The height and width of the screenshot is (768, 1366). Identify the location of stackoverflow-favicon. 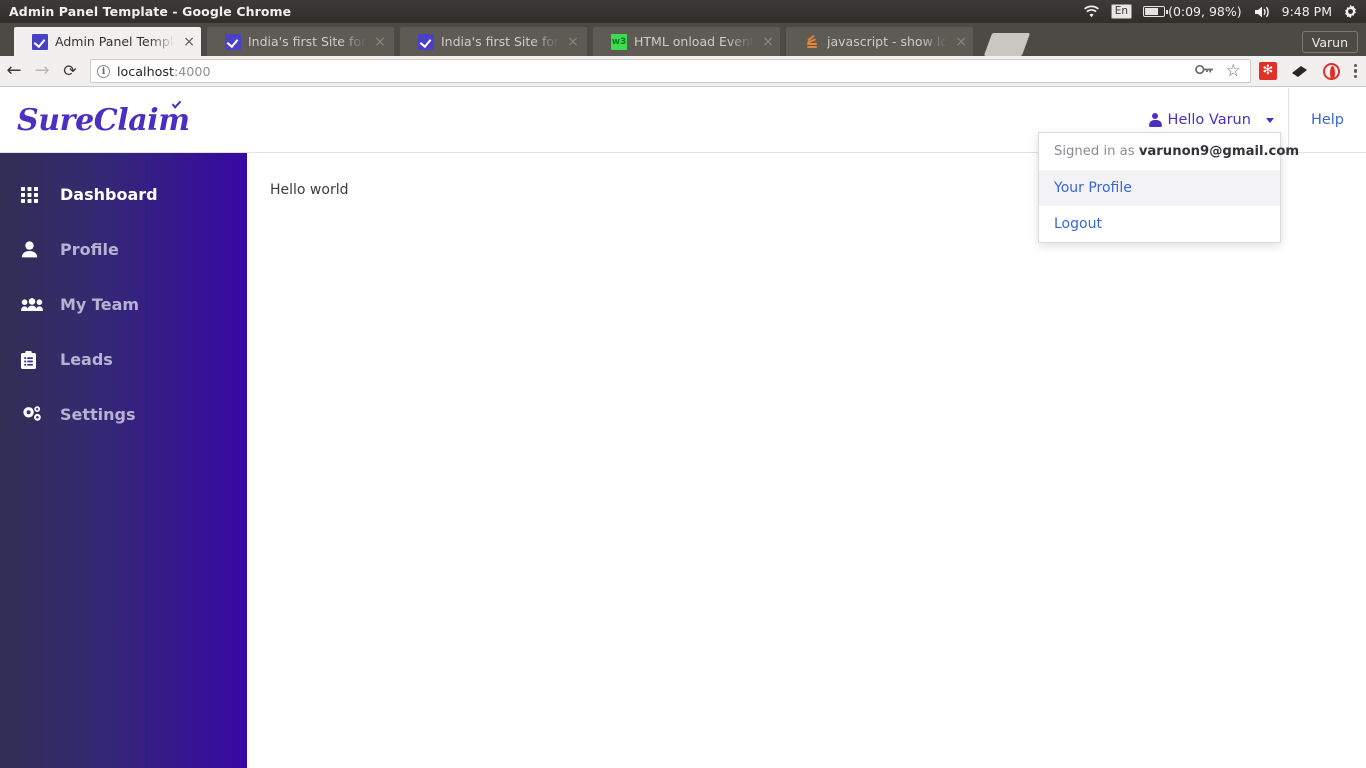
(812, 42).